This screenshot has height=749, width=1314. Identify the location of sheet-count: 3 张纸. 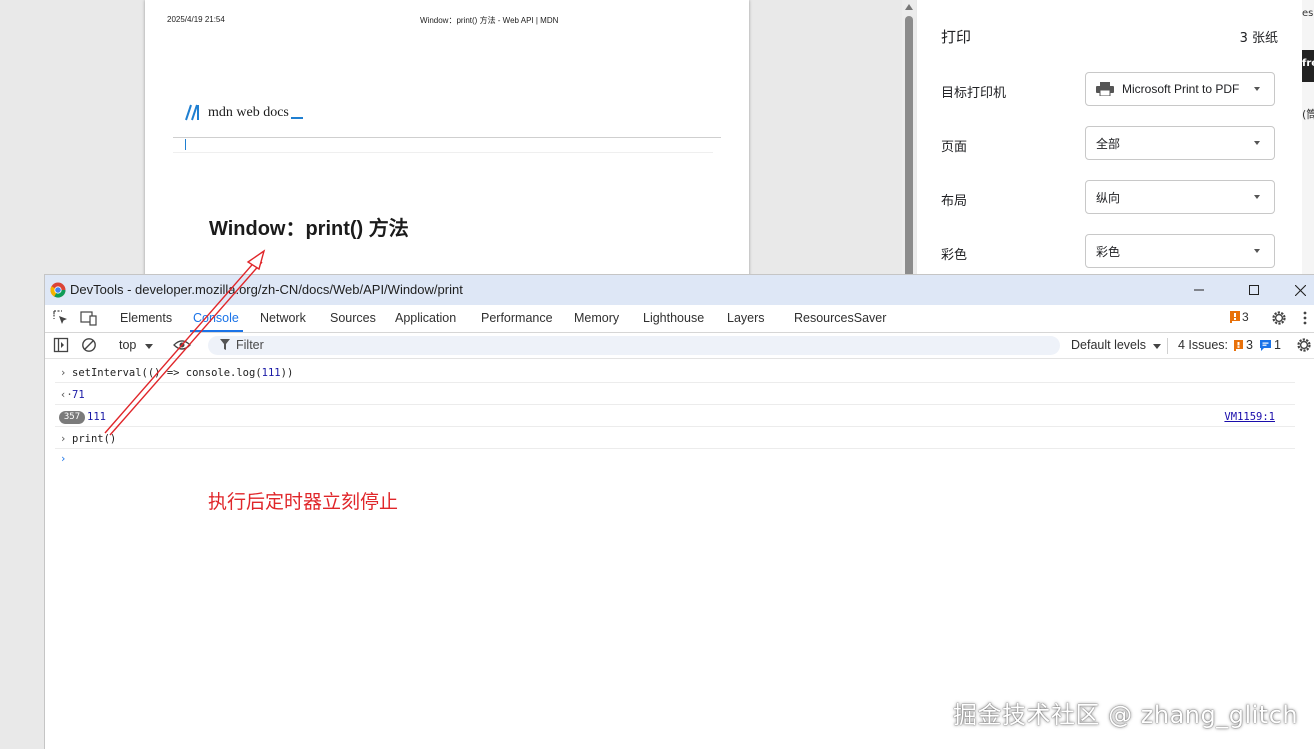
(1258, 38).